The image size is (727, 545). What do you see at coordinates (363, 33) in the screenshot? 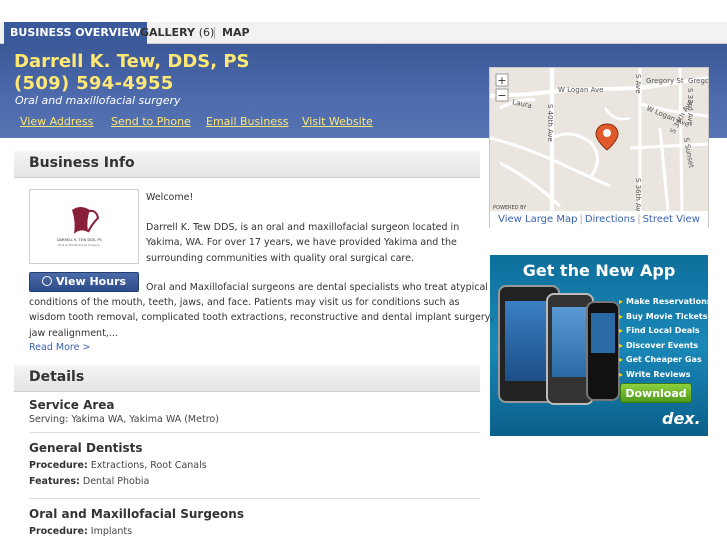
I see `tab-bar: BUSINESS OVERVIEW GALLERY (6) MAP` at bounding box center [363, 33].